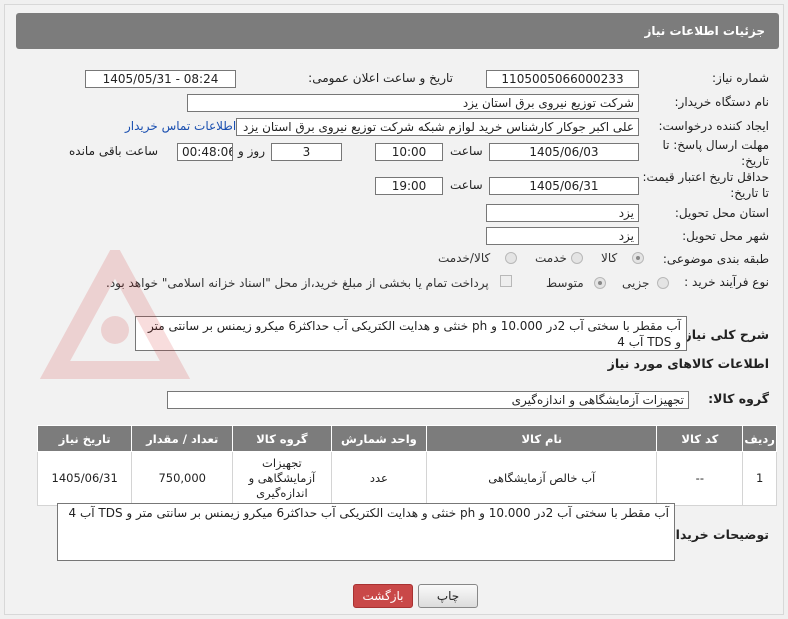  What do you see at coordinates (379, 478) in the screenshot?
I see `cell-unit: عدد` at bounding box center [379, 478].